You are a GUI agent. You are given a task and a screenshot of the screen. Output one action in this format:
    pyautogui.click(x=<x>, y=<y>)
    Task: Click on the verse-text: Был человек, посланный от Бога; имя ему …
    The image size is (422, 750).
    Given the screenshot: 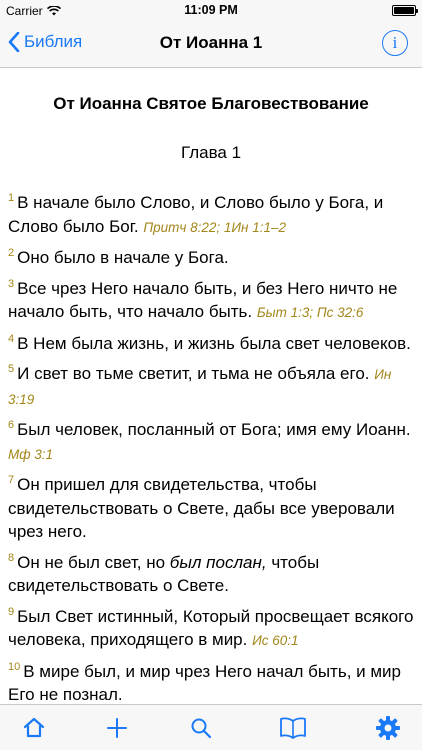 What is the action you would take?
    pyautogui.click(x=214, y=429)
    